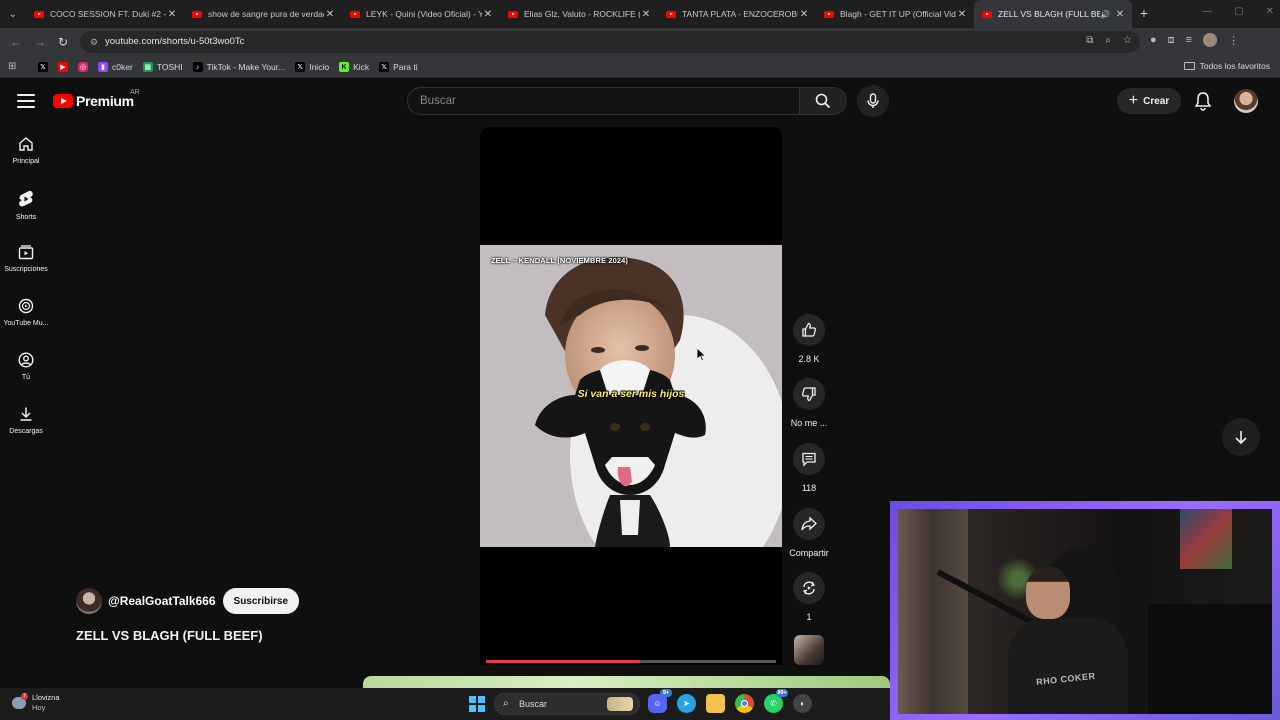  I want to click on bookmark-label: c0ker, so click(122, 67).